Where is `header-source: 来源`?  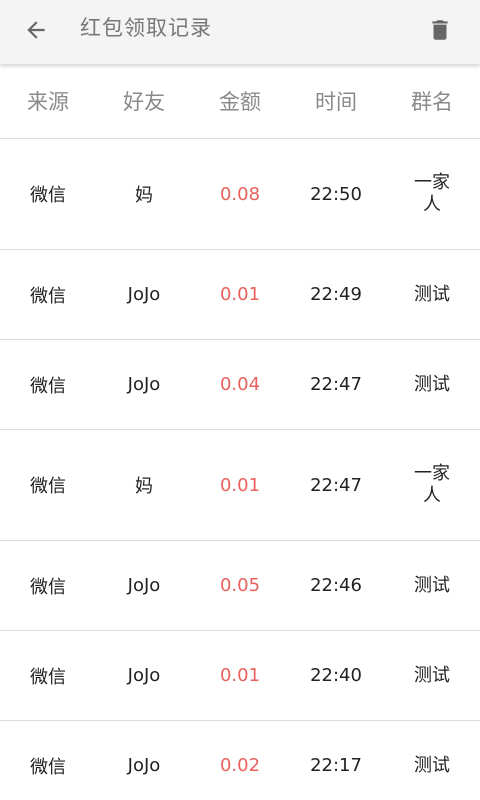 header-source: 来源 is located at coordinates (48, 102).